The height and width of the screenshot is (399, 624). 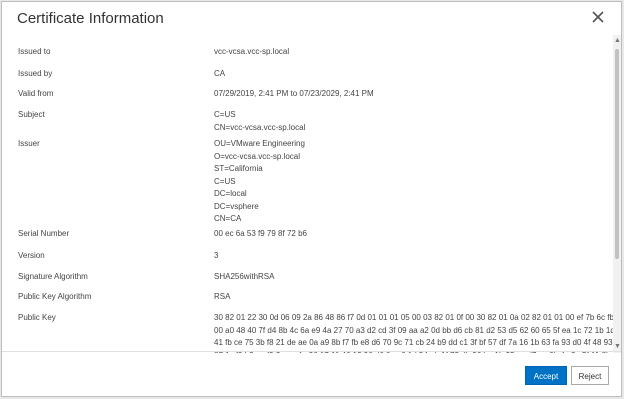 What do you see at coordinates (31, 114) in the screenshot?
I see `field-label: Subject` at bounding box center [31, 114].